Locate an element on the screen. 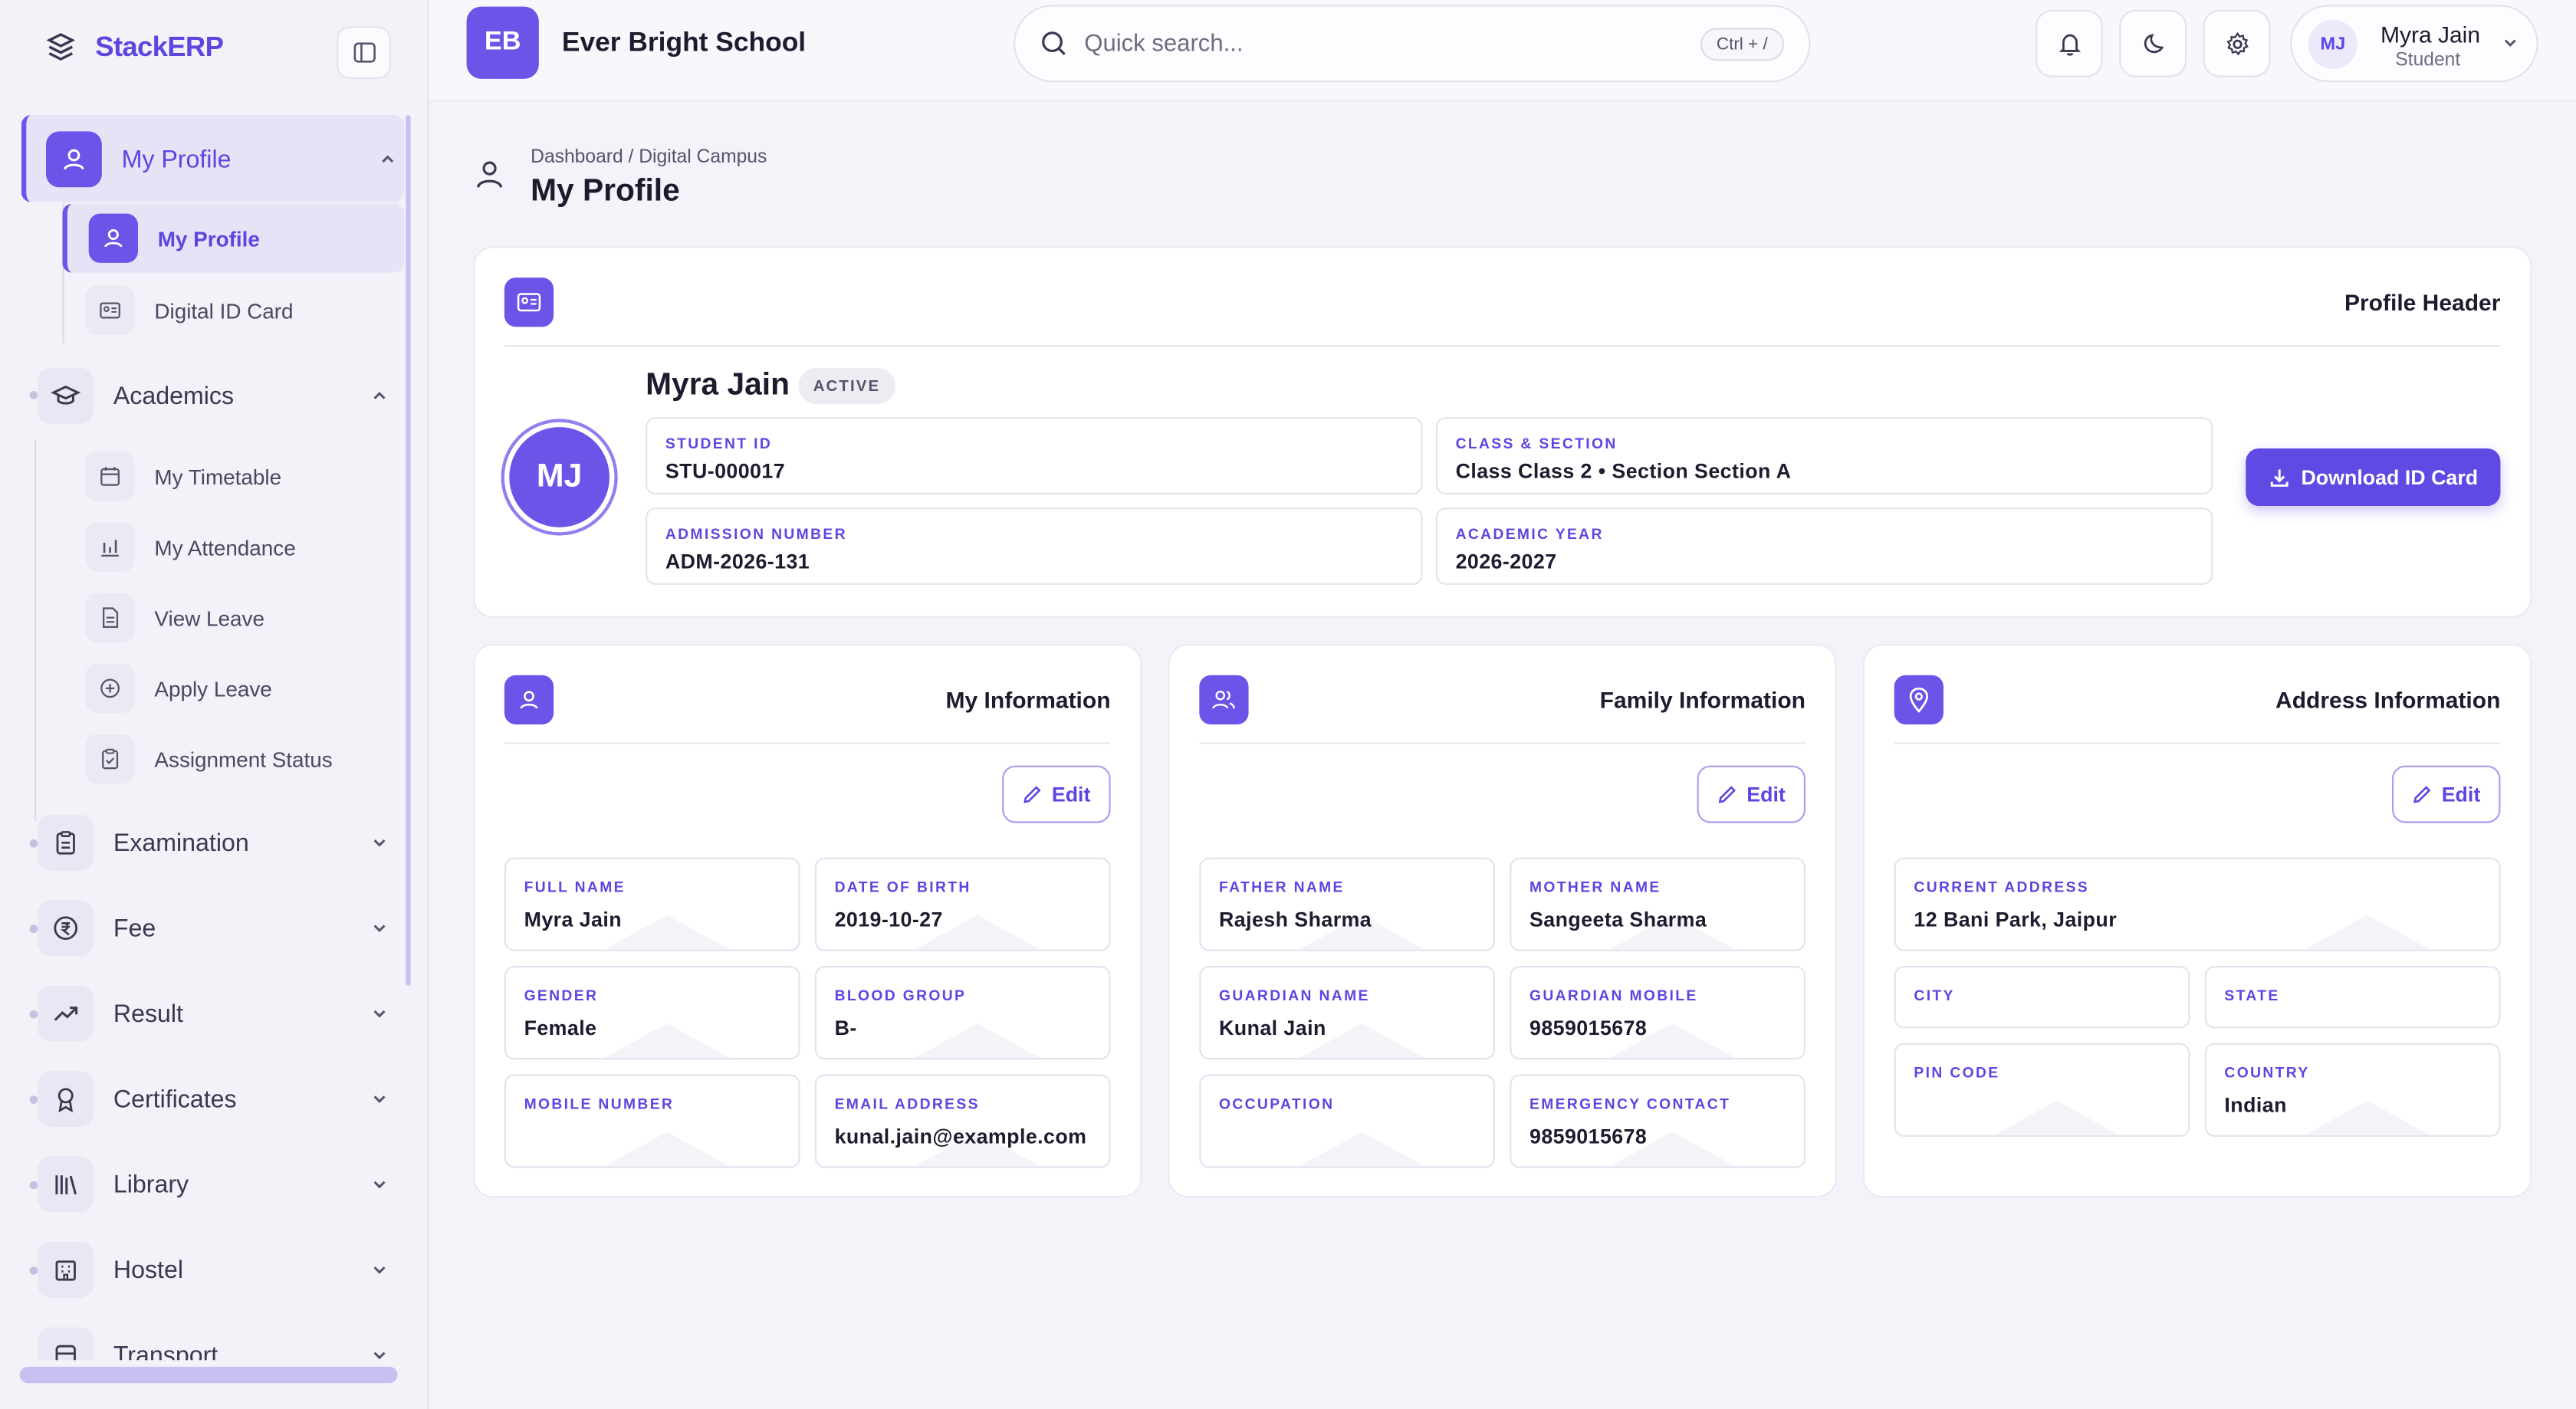 The image size is (2576, 1409). field-value: 2019-10-27 is located at coordinates (889, 919).